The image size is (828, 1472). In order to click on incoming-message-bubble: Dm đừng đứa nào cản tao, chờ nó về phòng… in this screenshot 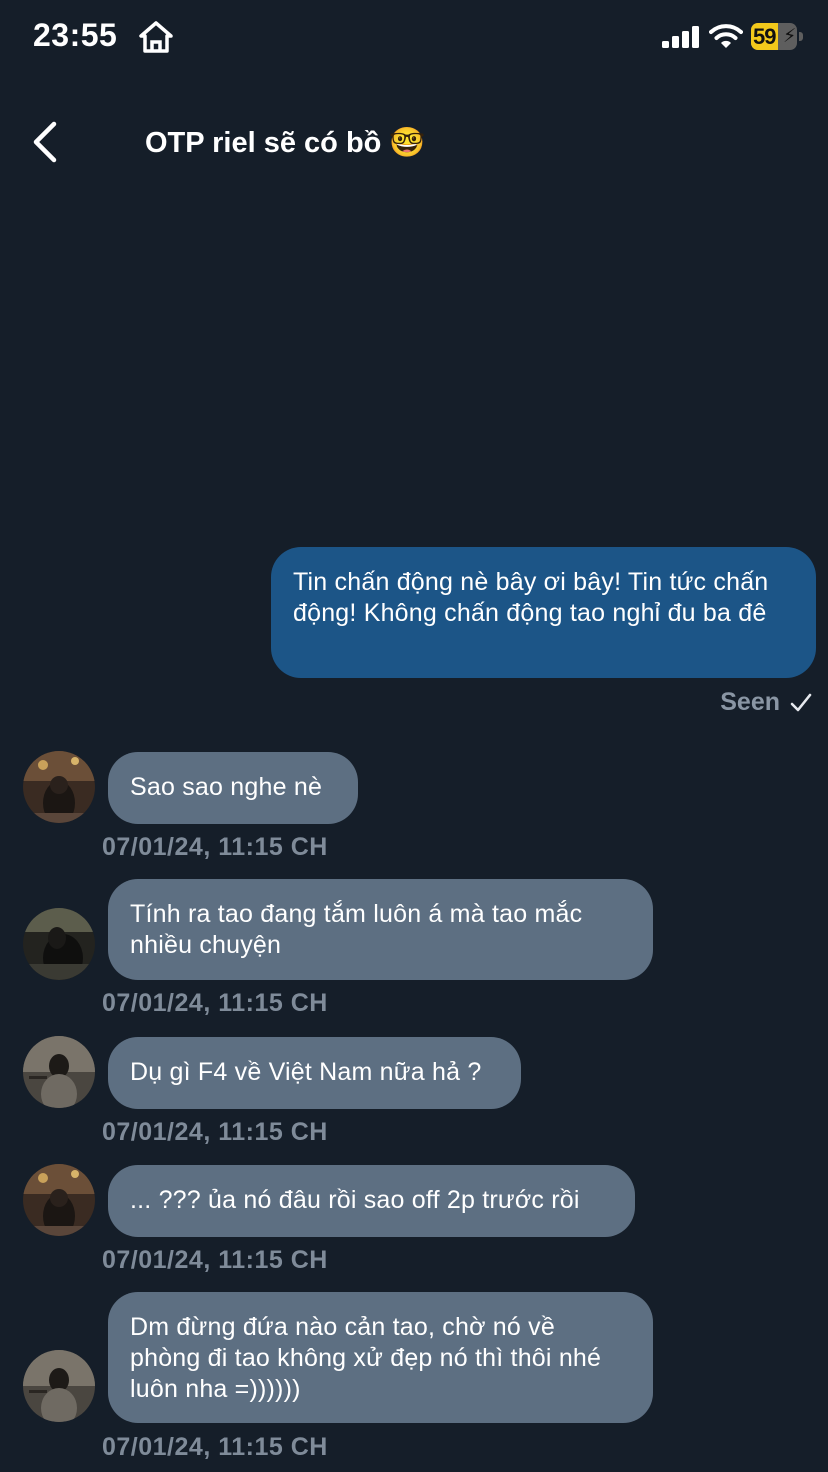, I will do `click(380, 1357)`.